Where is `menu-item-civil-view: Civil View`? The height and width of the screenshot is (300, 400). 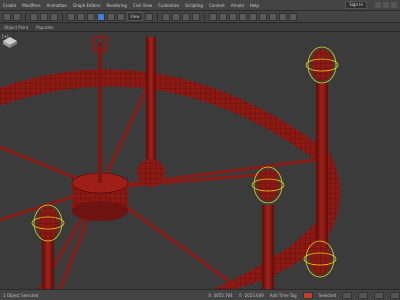
menu-item-civil-view: Civil View is located at coordinates (142, 5).